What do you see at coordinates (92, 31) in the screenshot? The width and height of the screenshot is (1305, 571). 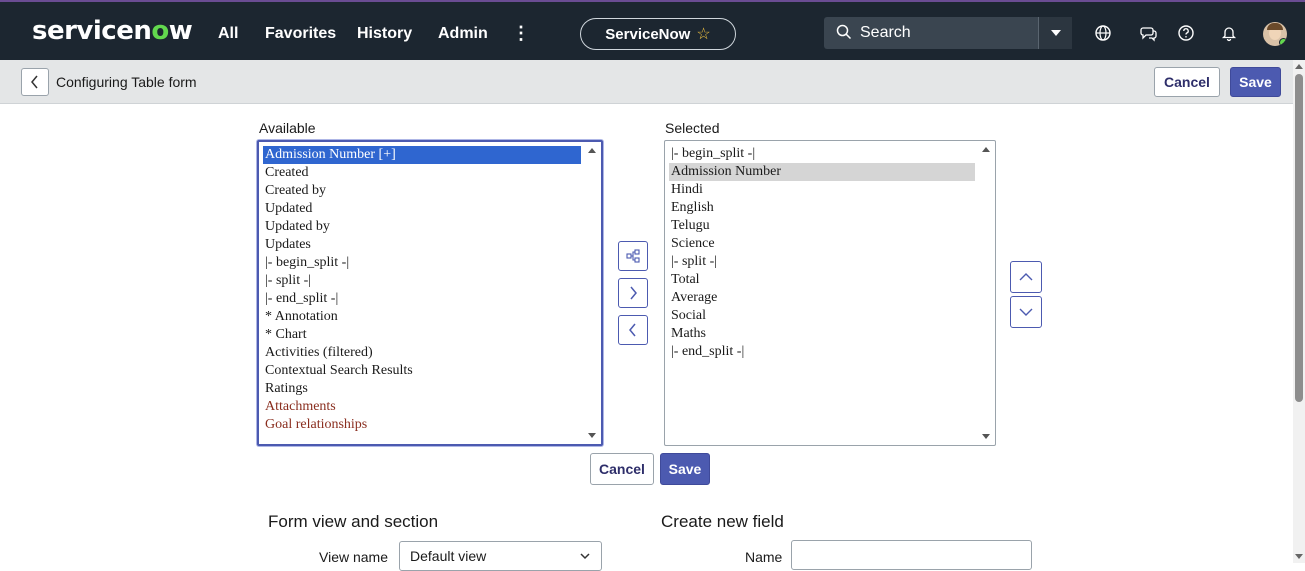 I see `logo-text-a: servicen` at bounding box center [92, 31].